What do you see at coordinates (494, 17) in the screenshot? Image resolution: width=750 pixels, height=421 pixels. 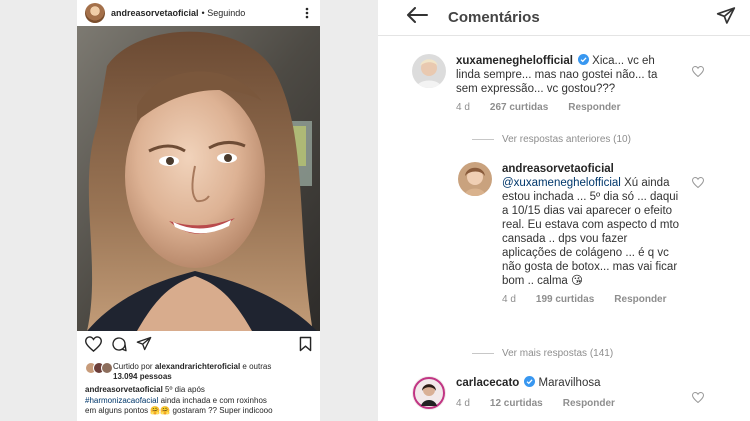 I see `comments-title: Comentários` at bounding box center [494, 17].